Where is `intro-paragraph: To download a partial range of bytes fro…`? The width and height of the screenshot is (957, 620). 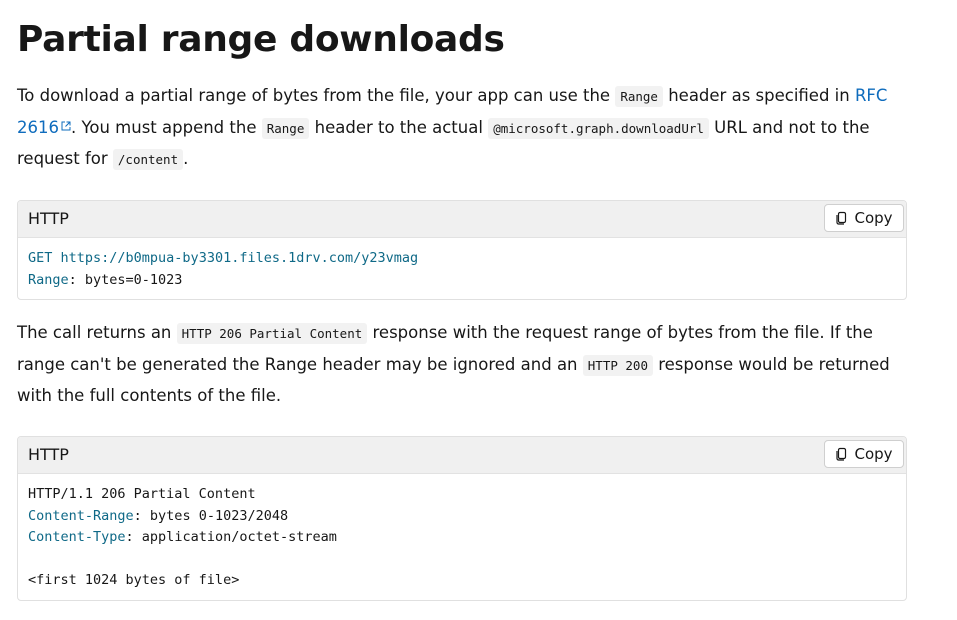 intro-paragraph: To download a partial range of bytes fro… is located at coordinates (464, 128).